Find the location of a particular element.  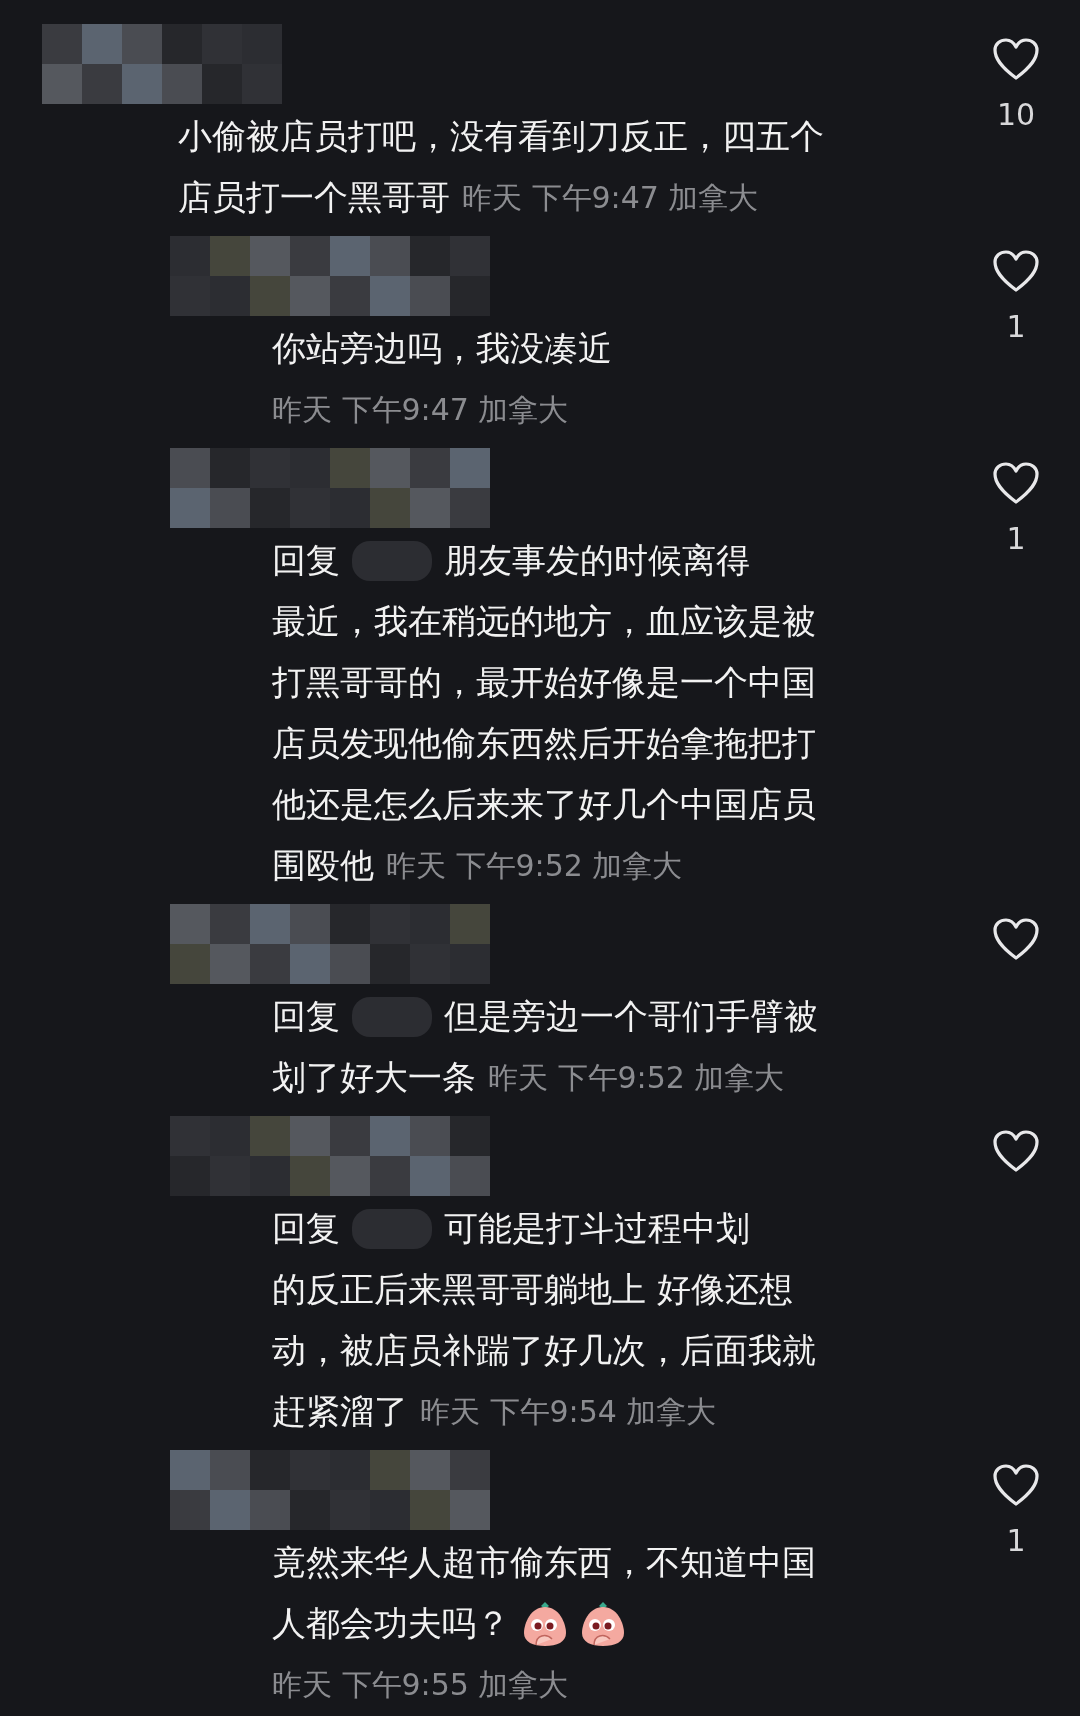

comment-text: 小偷被店员打吧，没有看到刀反正，四五个 is located at coordinates (501, 136).